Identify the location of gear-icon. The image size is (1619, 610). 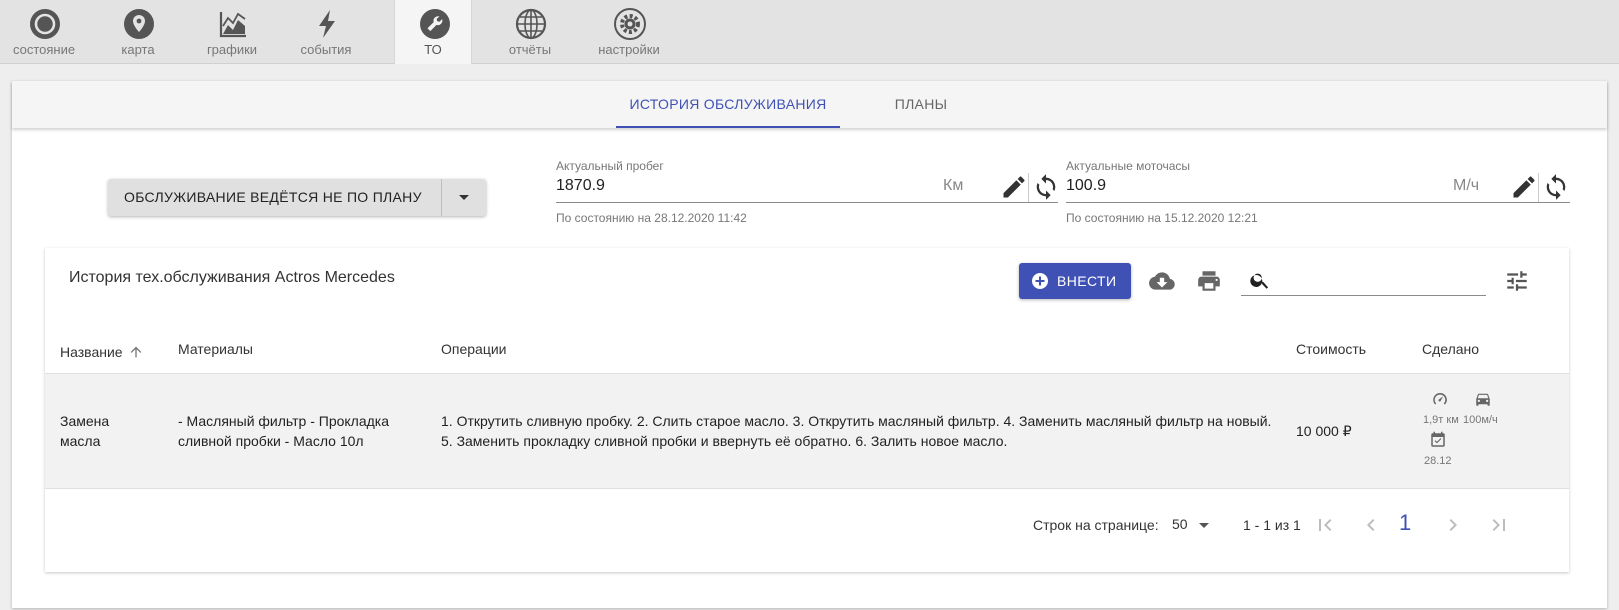
(630, 24).